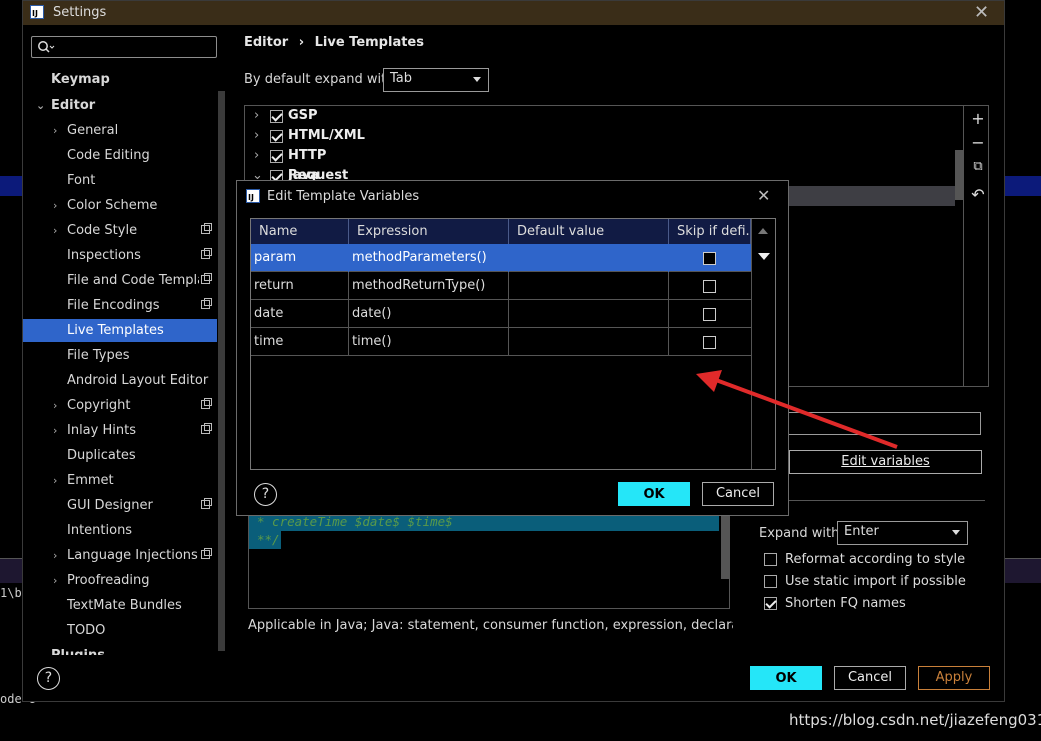 The image size is (1041, 741). I want to click on annotation-arrow, so click(797, 409).